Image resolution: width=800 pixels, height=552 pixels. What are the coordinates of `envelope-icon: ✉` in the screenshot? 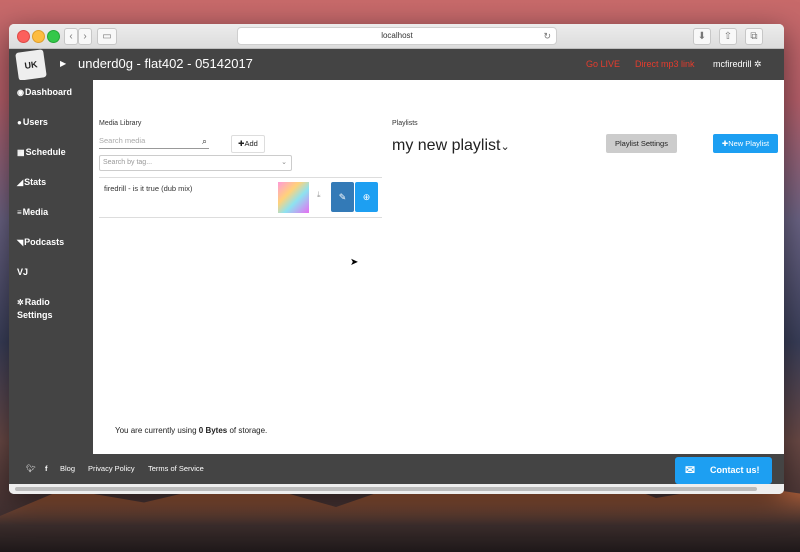 It's located at (690, 470).